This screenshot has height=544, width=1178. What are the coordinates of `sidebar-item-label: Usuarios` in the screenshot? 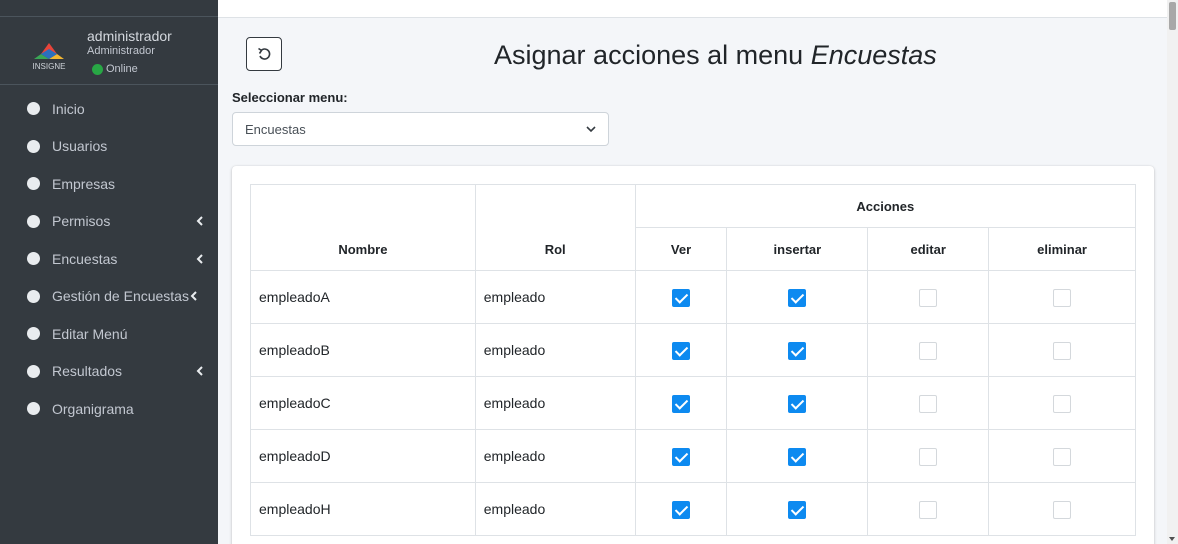 It's located at (80, 146).